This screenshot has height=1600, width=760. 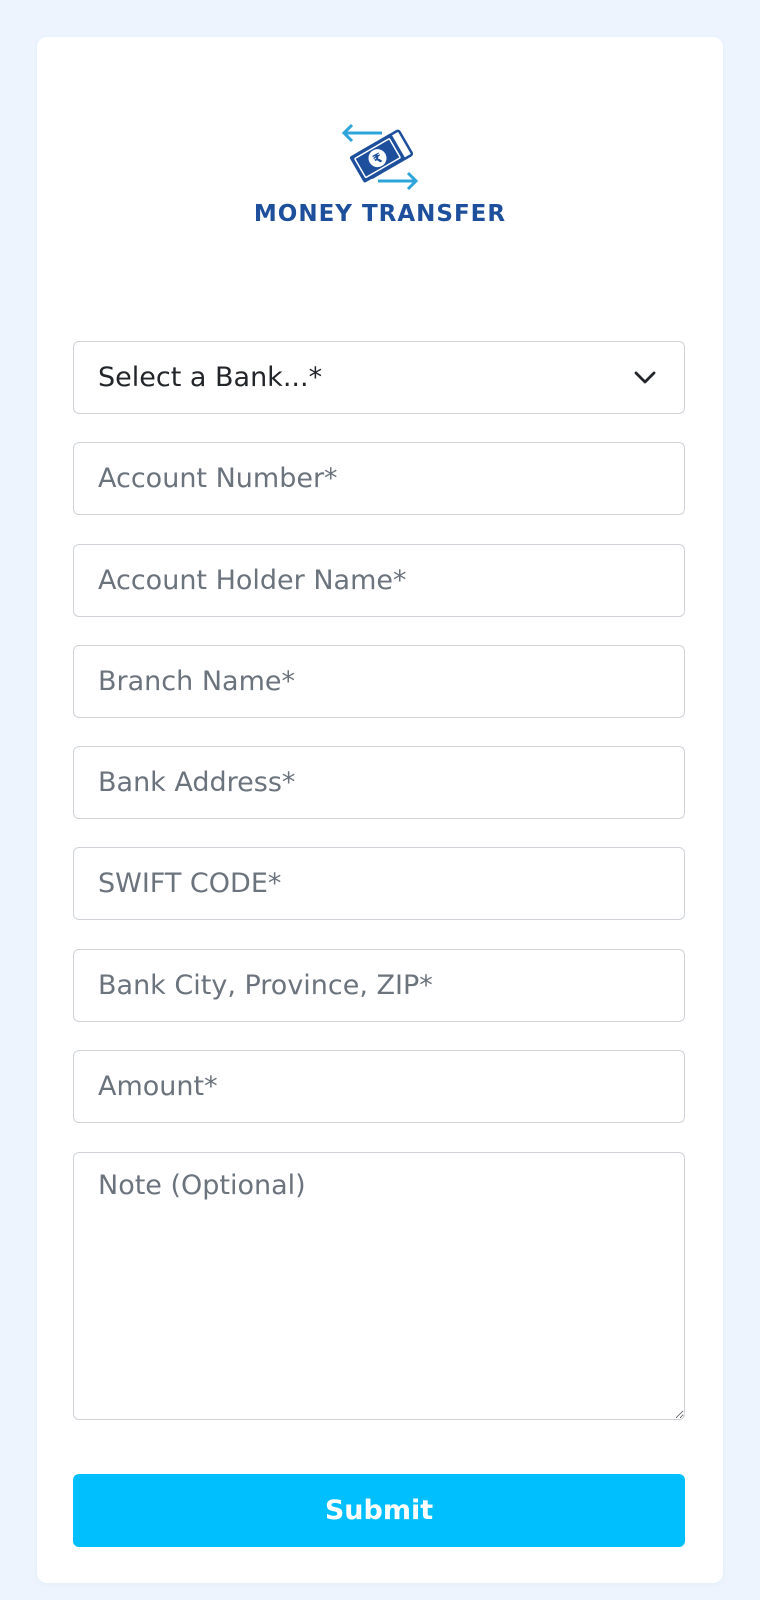 I want to click on brand-logo: ₹ MONEY TRANSFER, so click(x=380, y=174).